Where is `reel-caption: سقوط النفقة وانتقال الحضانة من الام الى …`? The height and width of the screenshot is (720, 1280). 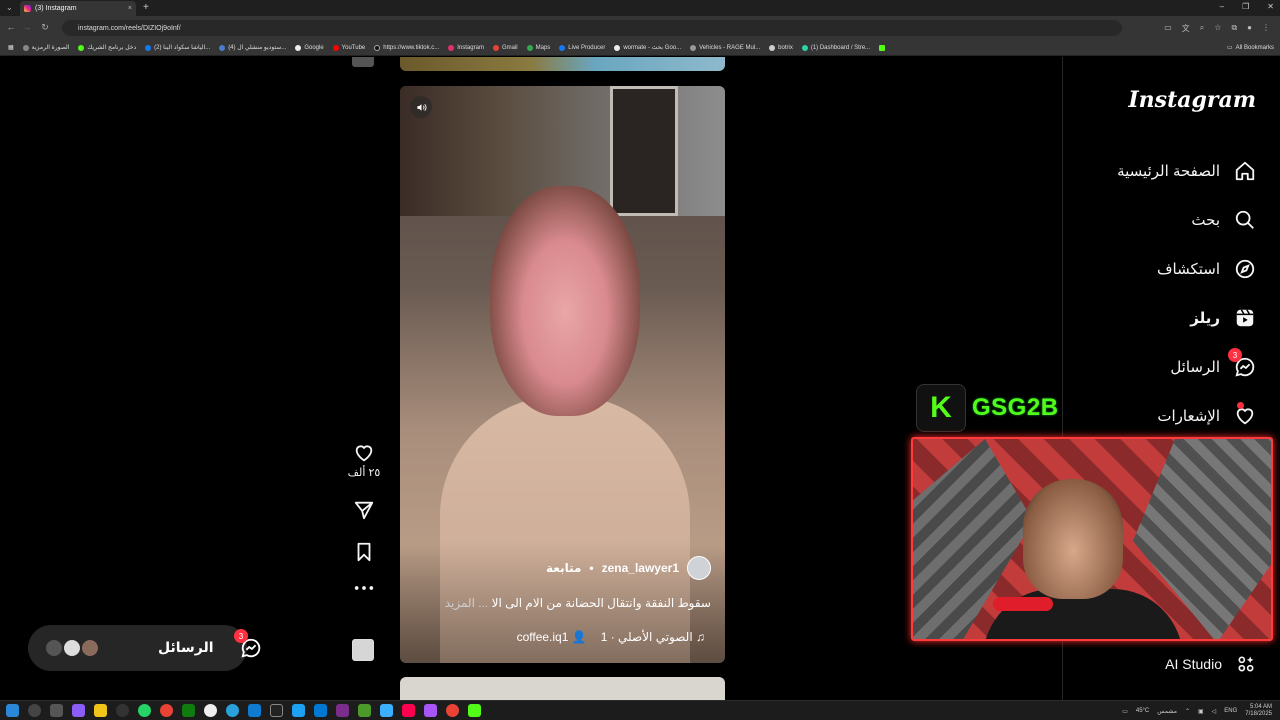 reel-caption: سقوط النفقة وانتقال الحضانة من الام الى … is located at coordinates (578, 603).